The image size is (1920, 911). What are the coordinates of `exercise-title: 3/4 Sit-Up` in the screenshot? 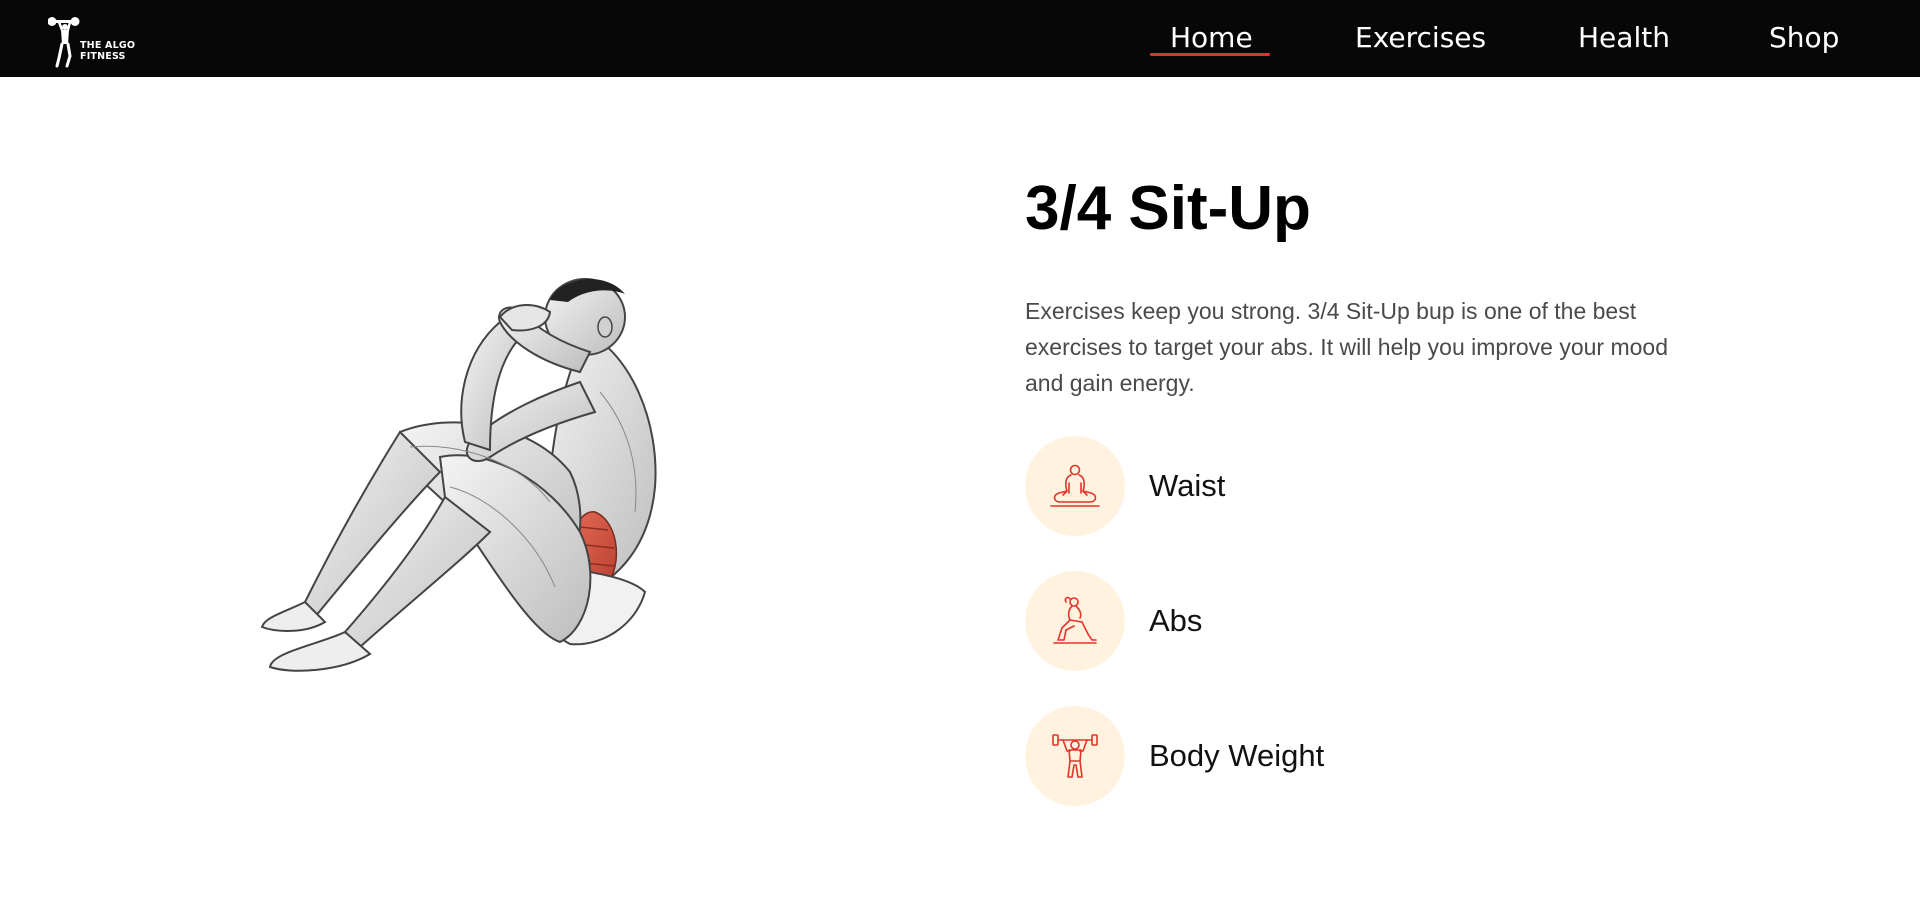 It's located at (1168, 208).